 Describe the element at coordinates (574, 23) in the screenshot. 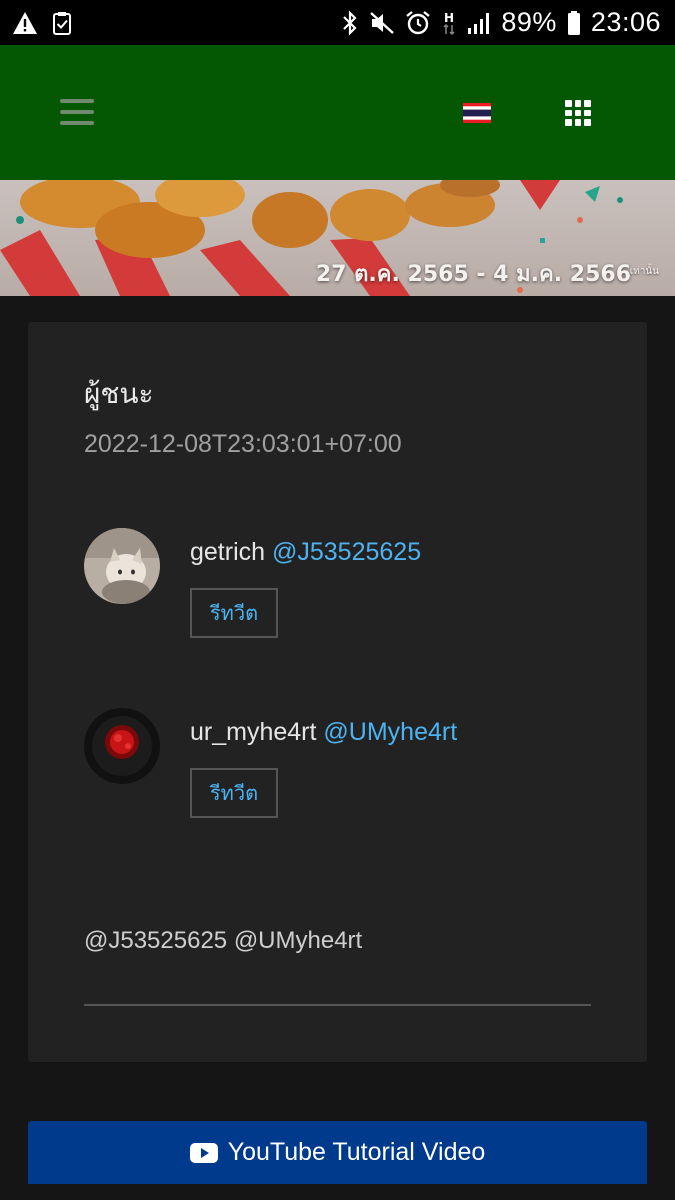

I see `battery-icon` at that location.